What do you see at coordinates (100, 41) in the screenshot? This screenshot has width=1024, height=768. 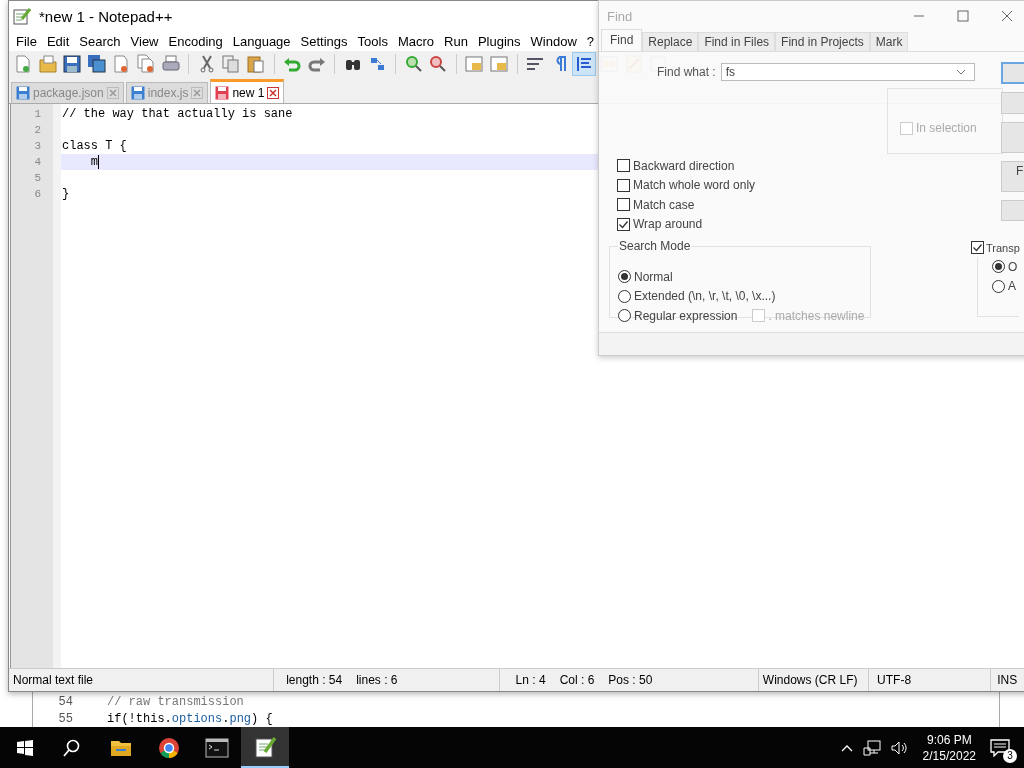 I see `menu-item: Search` at bounding box center [100, 41].